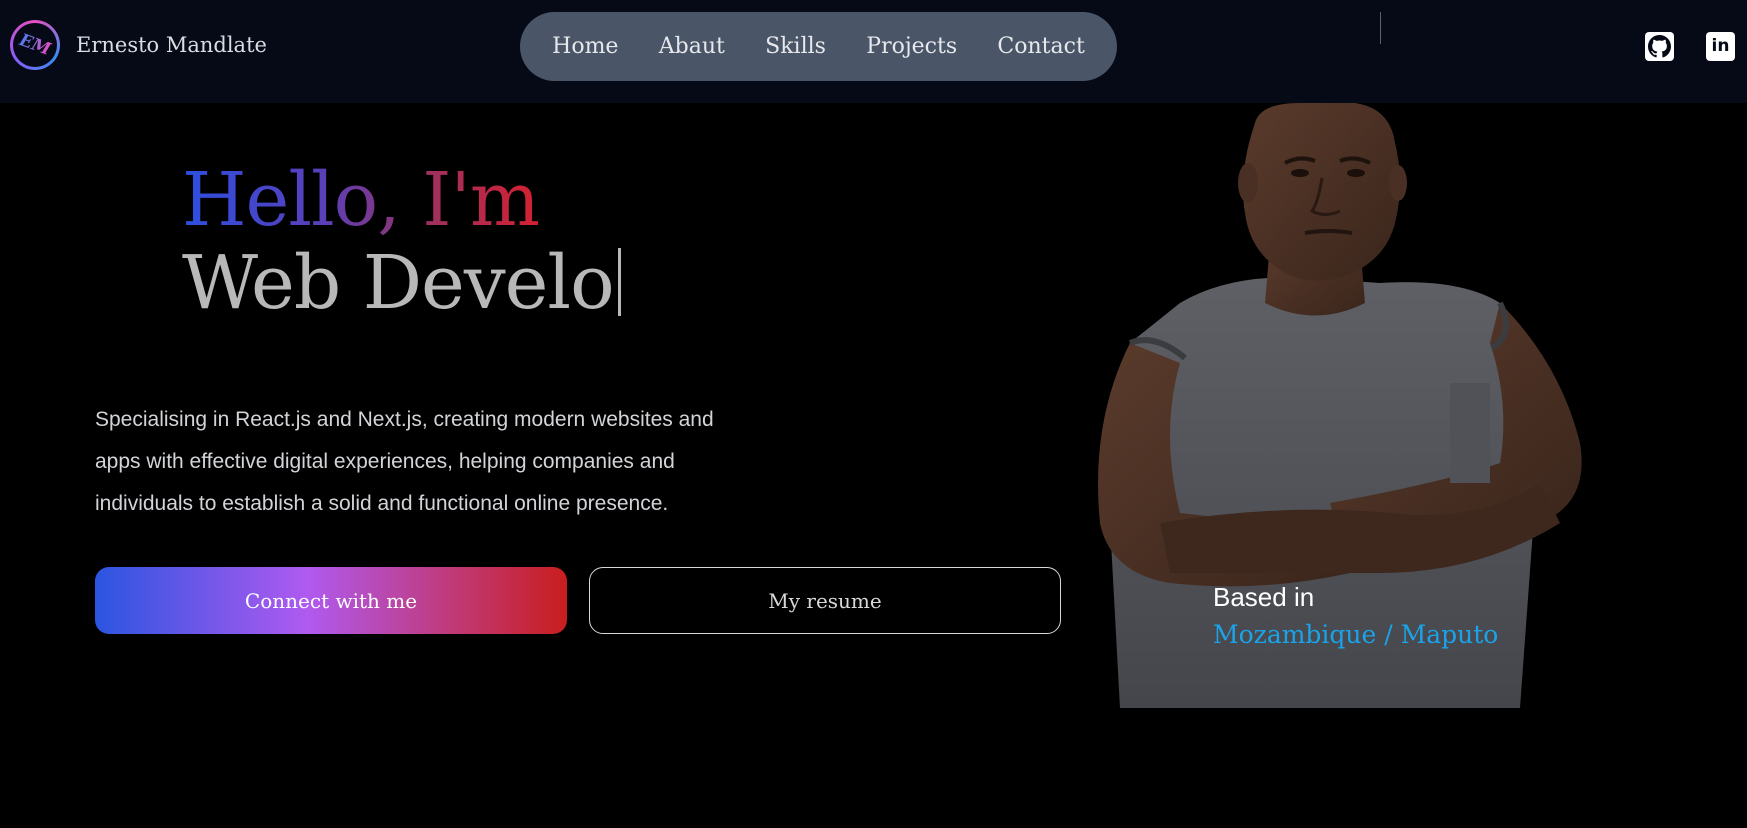  I want to click on main-nav: Home Abaut Skills Projects Contact, so click(818, 46).